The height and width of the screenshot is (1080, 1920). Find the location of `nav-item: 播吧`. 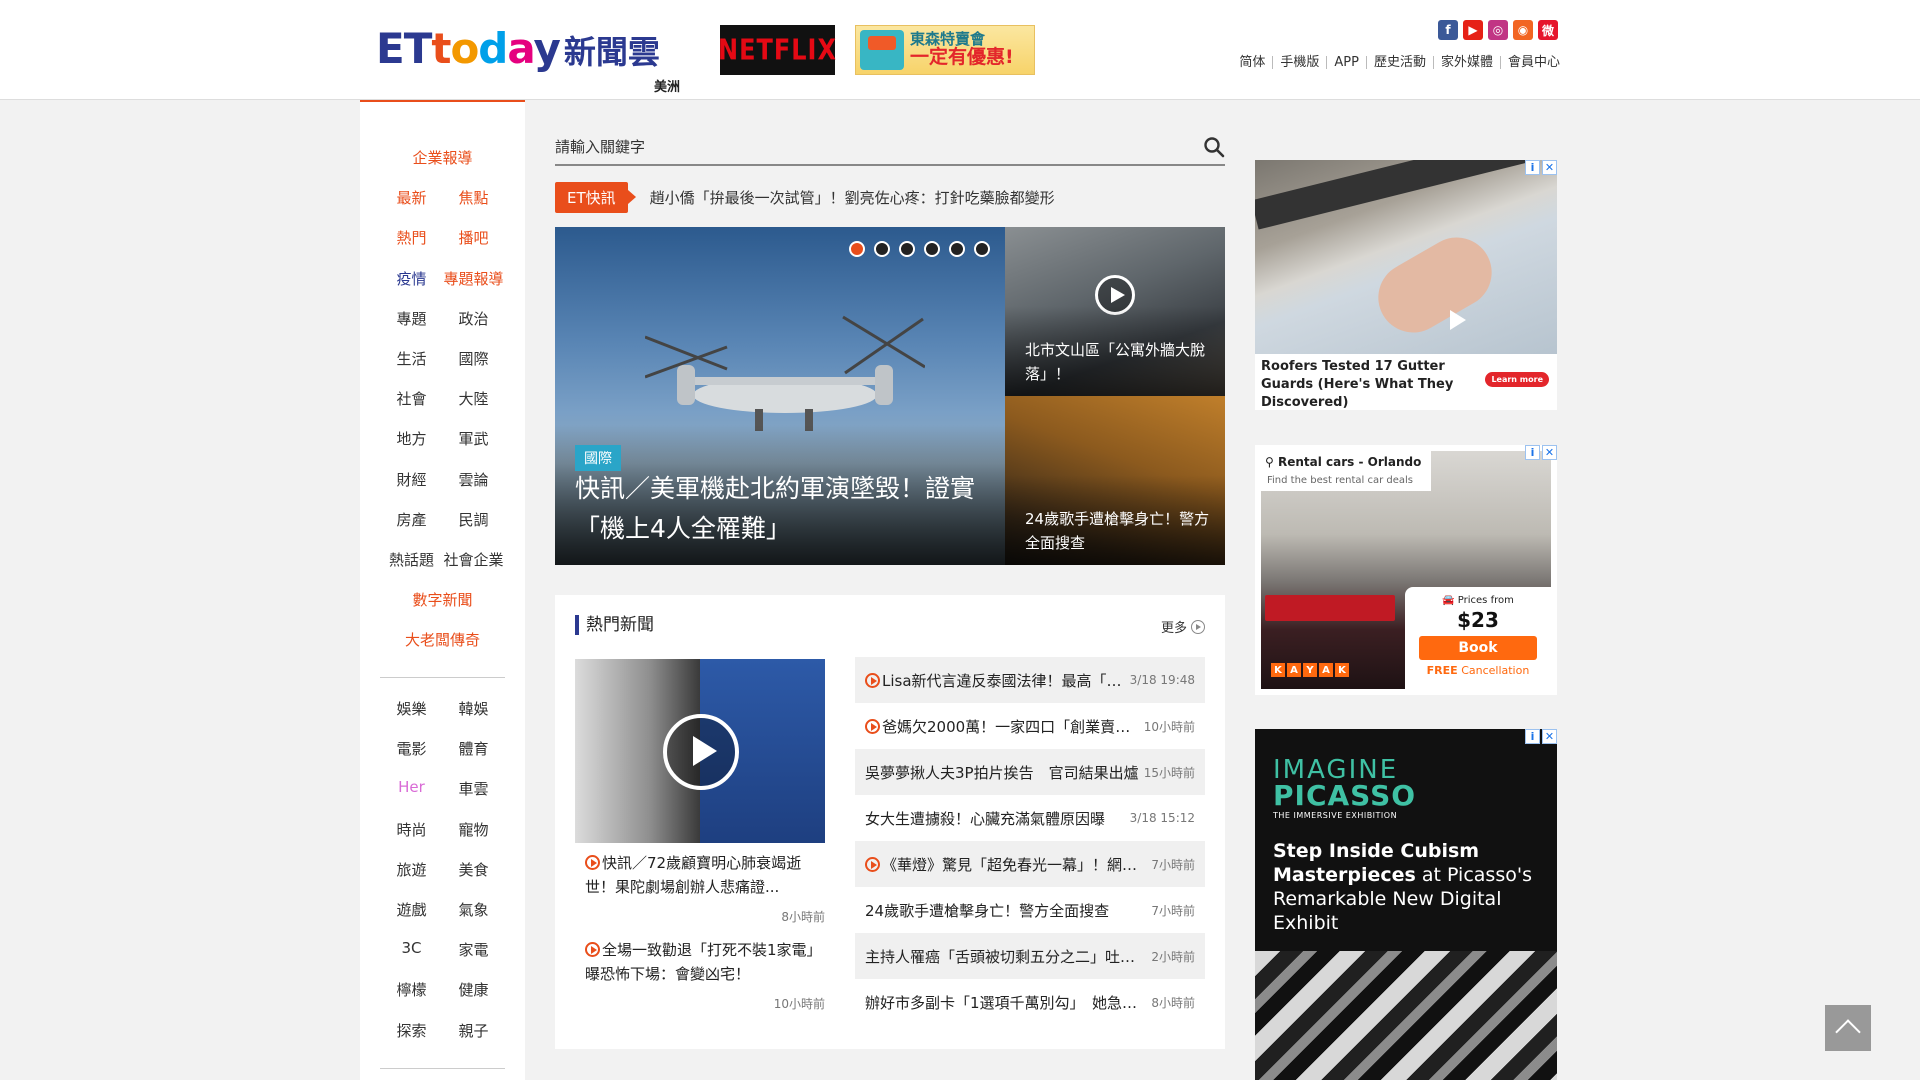

nav-item: 播吧 is located at coordinates (474, 237).